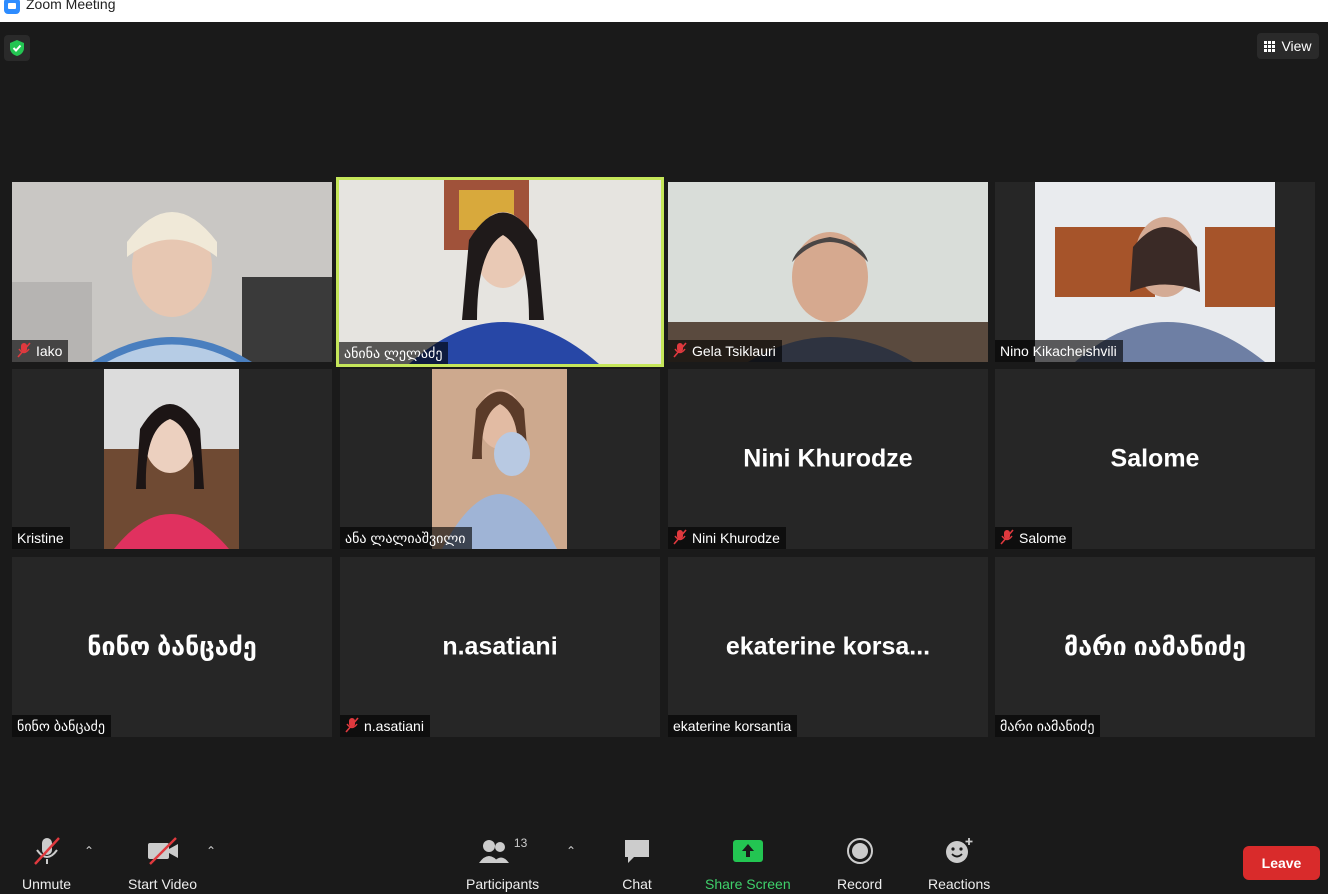 The image size is (1328, 894). I want to click on participant-name: ნინო ბანცაძე, so click(61, 725).